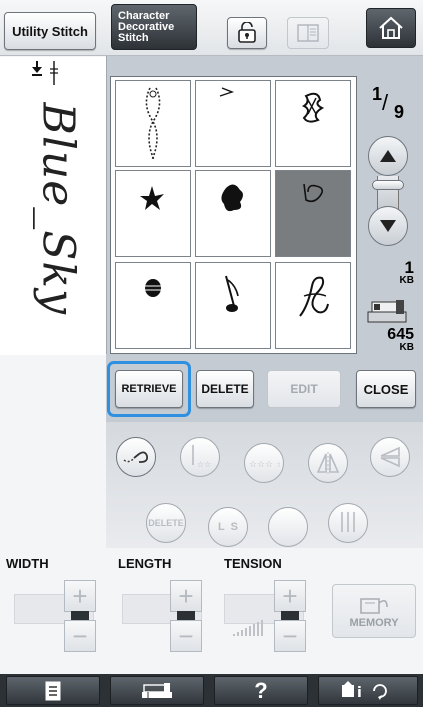  I want to click on utility-stitch-label: Utility Stitch, so click(50, 31).